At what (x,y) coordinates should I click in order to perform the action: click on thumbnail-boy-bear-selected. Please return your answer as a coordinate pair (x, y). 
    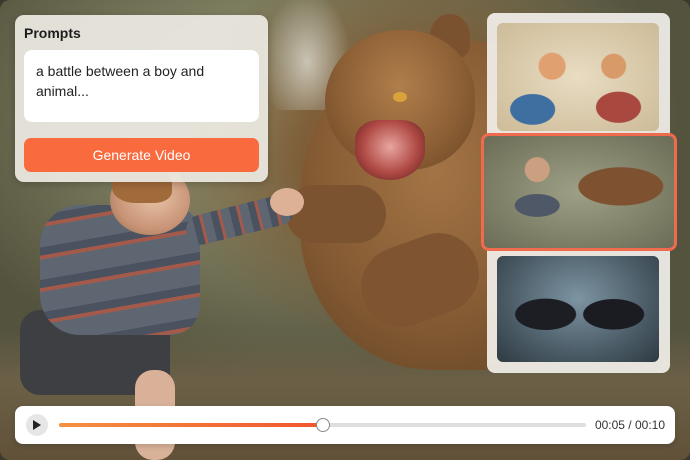
    Looking at the image, I should click on (579, 192).